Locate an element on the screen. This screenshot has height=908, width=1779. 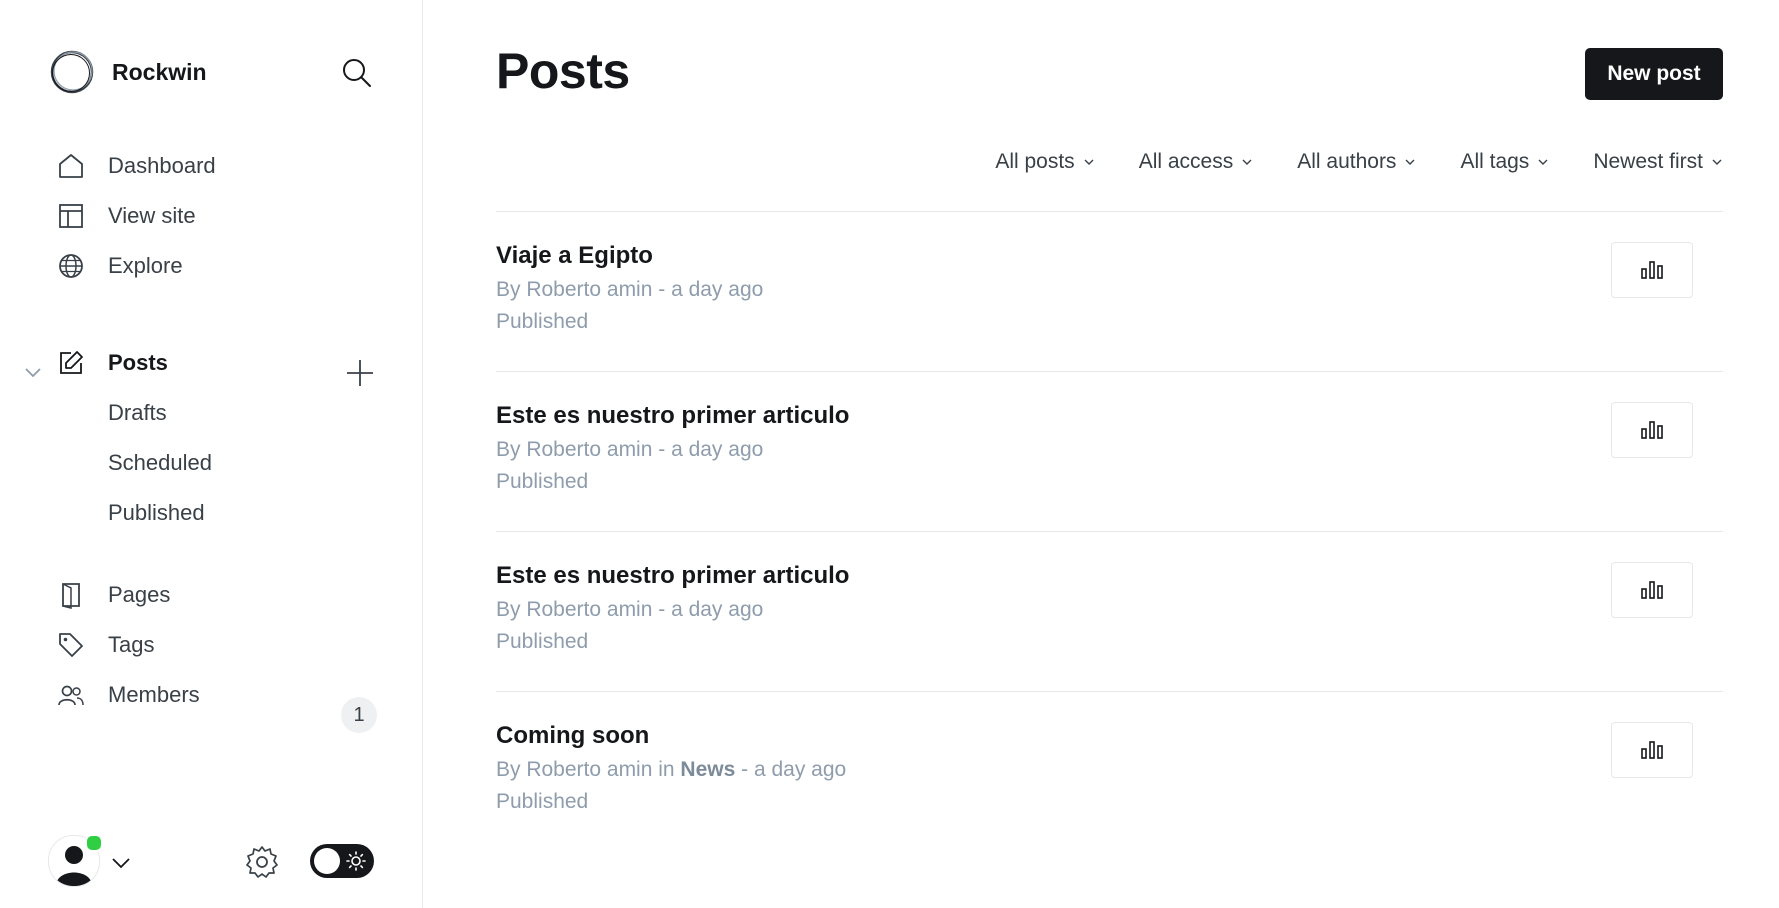
sidebar-item-explore: Explore is located at coordinates (119, 266).